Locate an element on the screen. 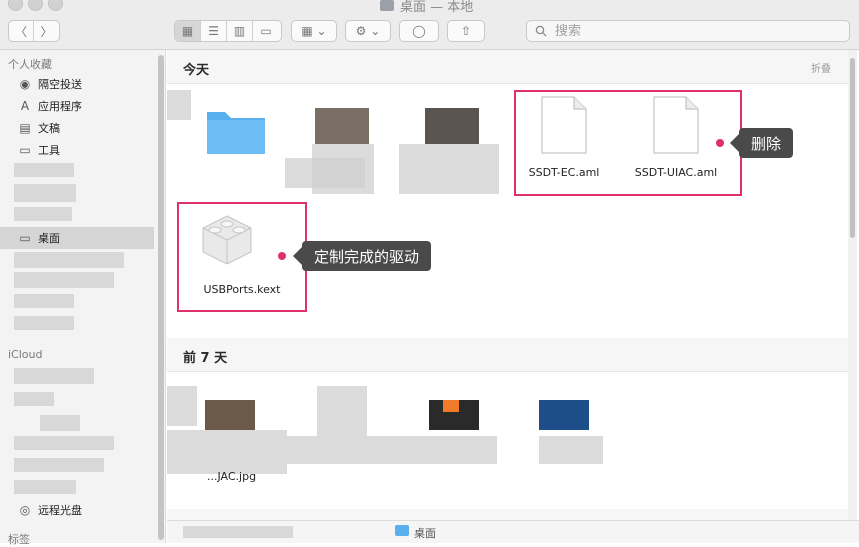 The height and width of the screenshot is (547, 859). group-by-label: ▦ ⌄ is located at coordinates (314, 31).